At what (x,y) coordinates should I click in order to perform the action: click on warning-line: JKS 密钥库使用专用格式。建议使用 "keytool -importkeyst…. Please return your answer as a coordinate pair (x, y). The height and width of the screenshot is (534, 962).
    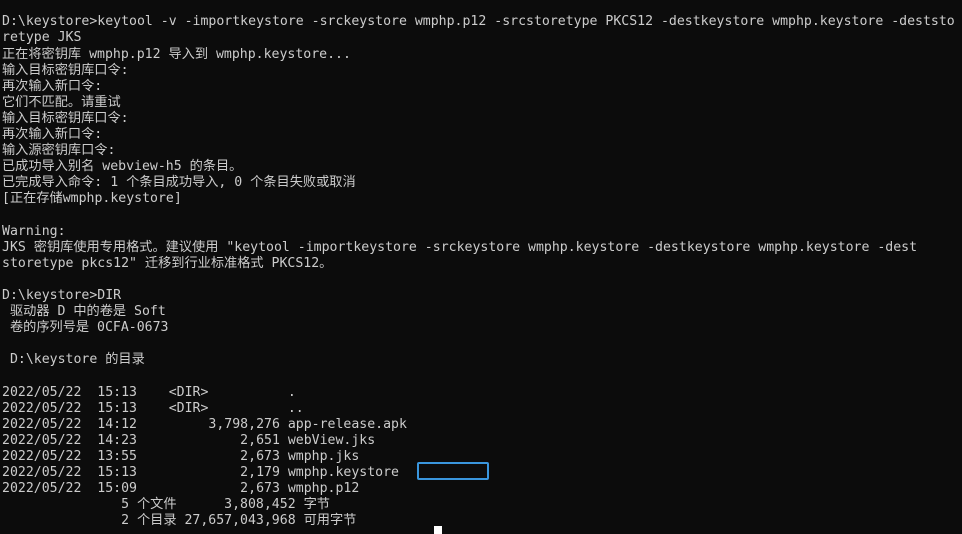
    Looking at the image, I should click on (460, 247).